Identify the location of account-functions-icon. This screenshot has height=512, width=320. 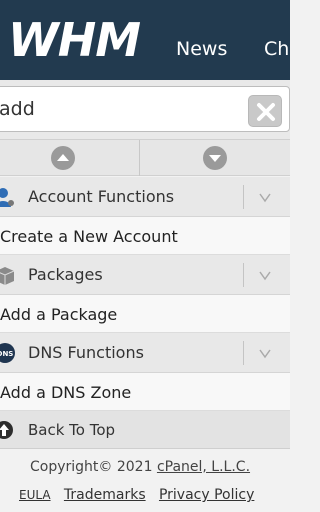
(7, 197).